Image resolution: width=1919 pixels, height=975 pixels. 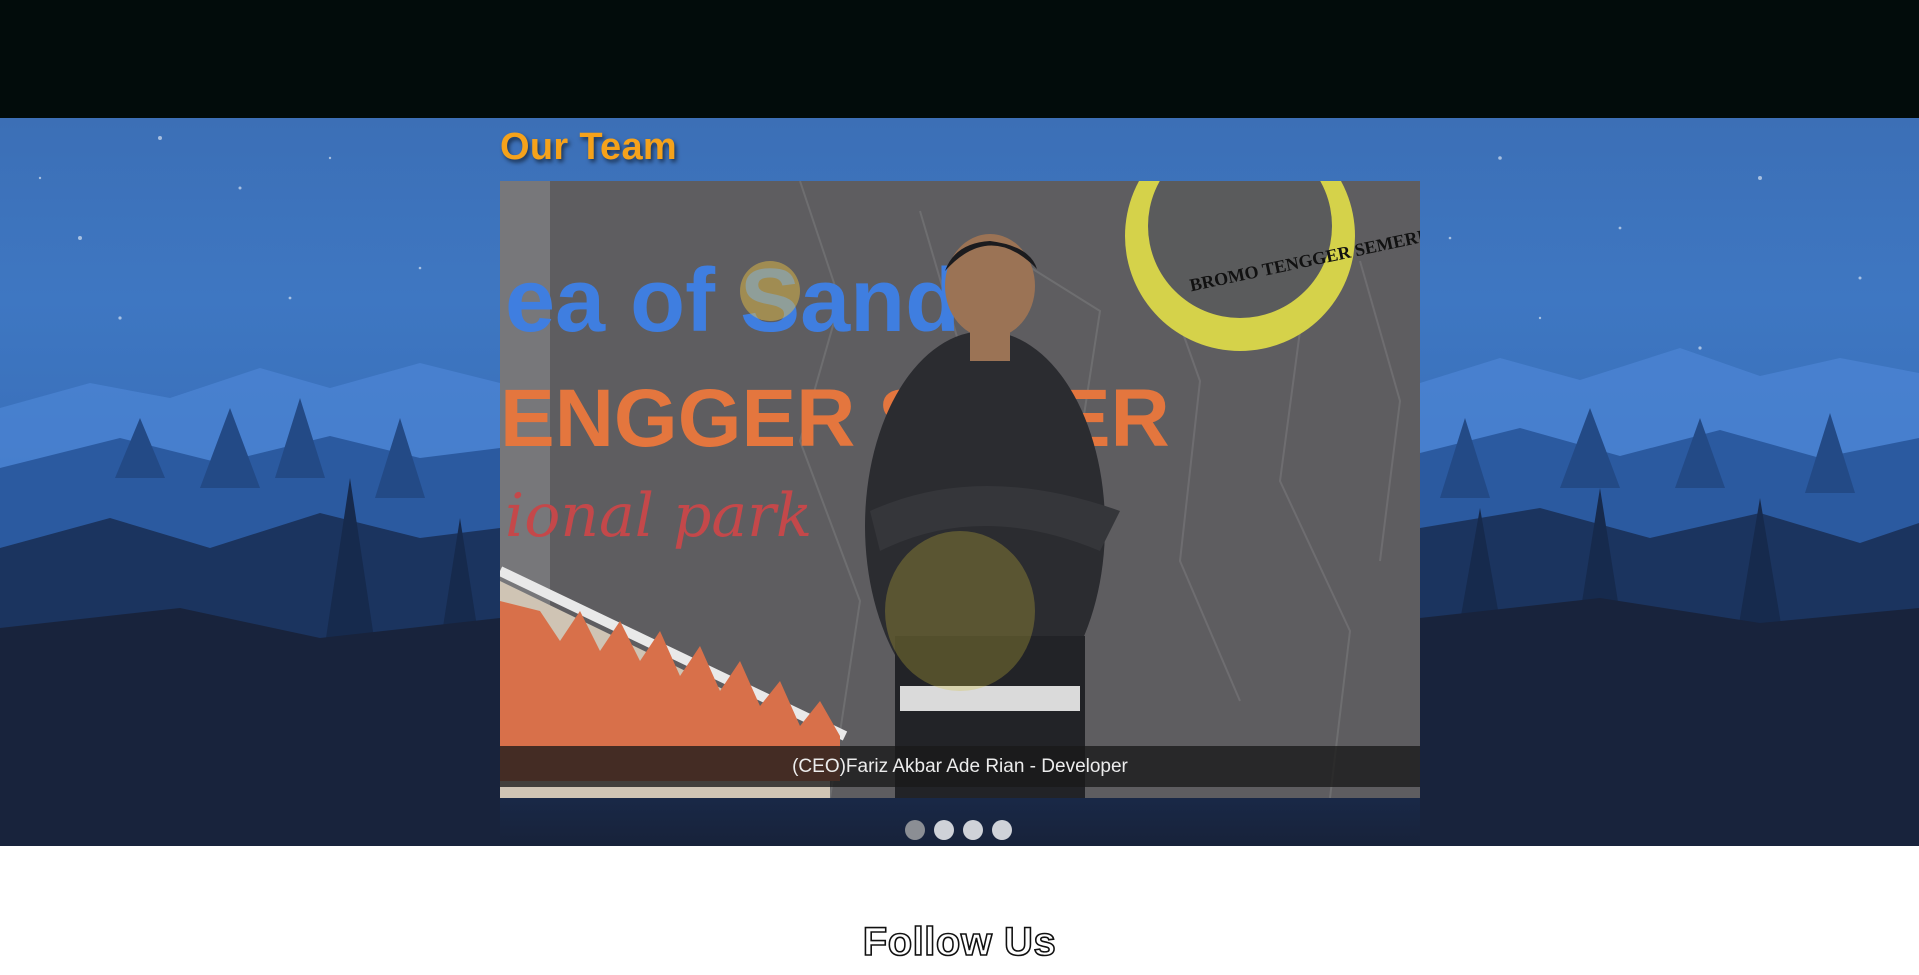 What do you see at coordinates (958, 830) in the screenshot?
I see `carousel-indicators` at bounding box center [958, 830].